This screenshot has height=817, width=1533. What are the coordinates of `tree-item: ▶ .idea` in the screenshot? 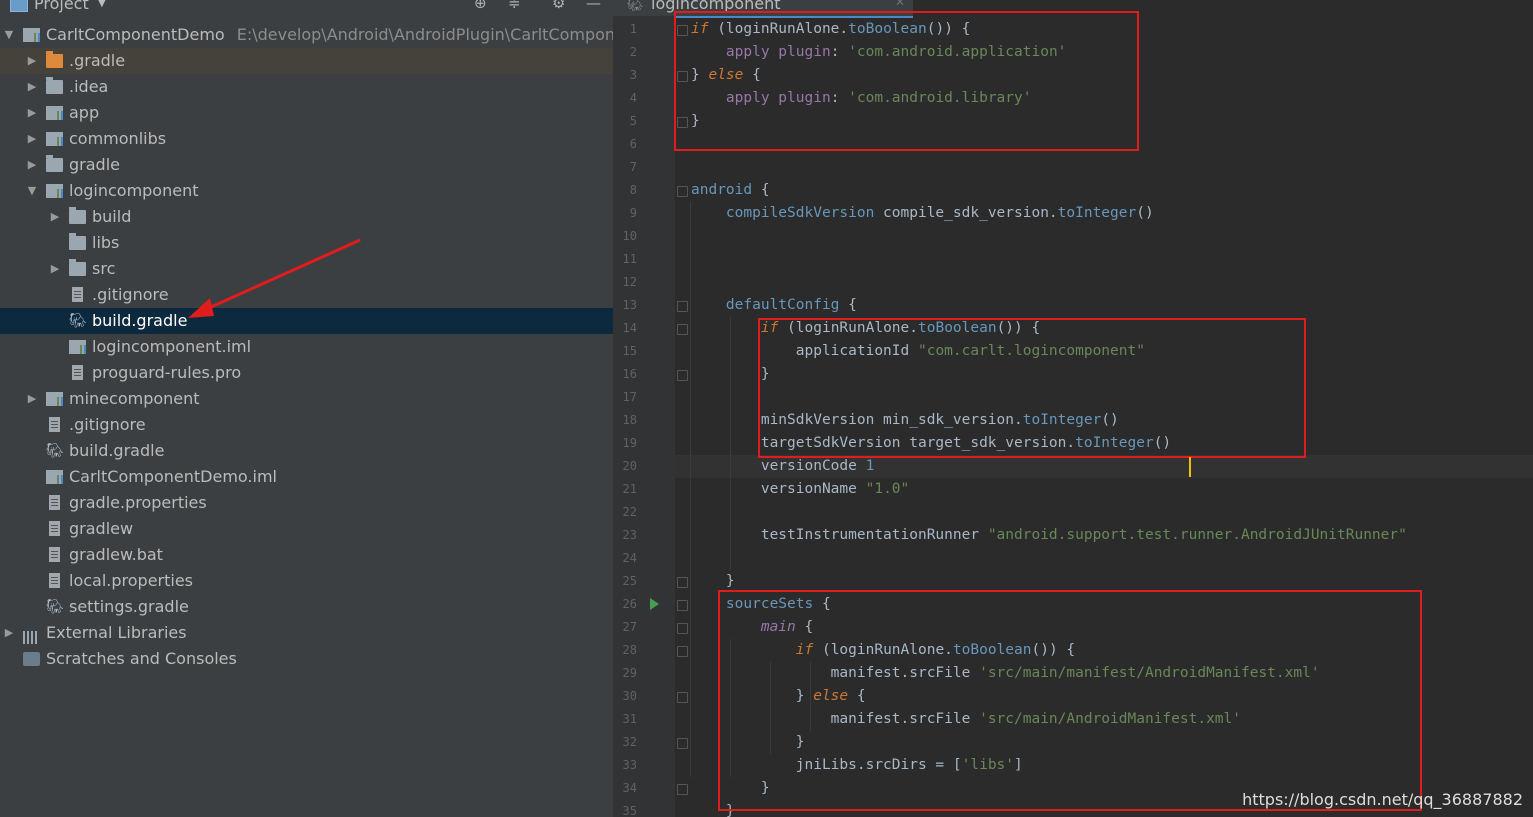 It's located at (306, 87).